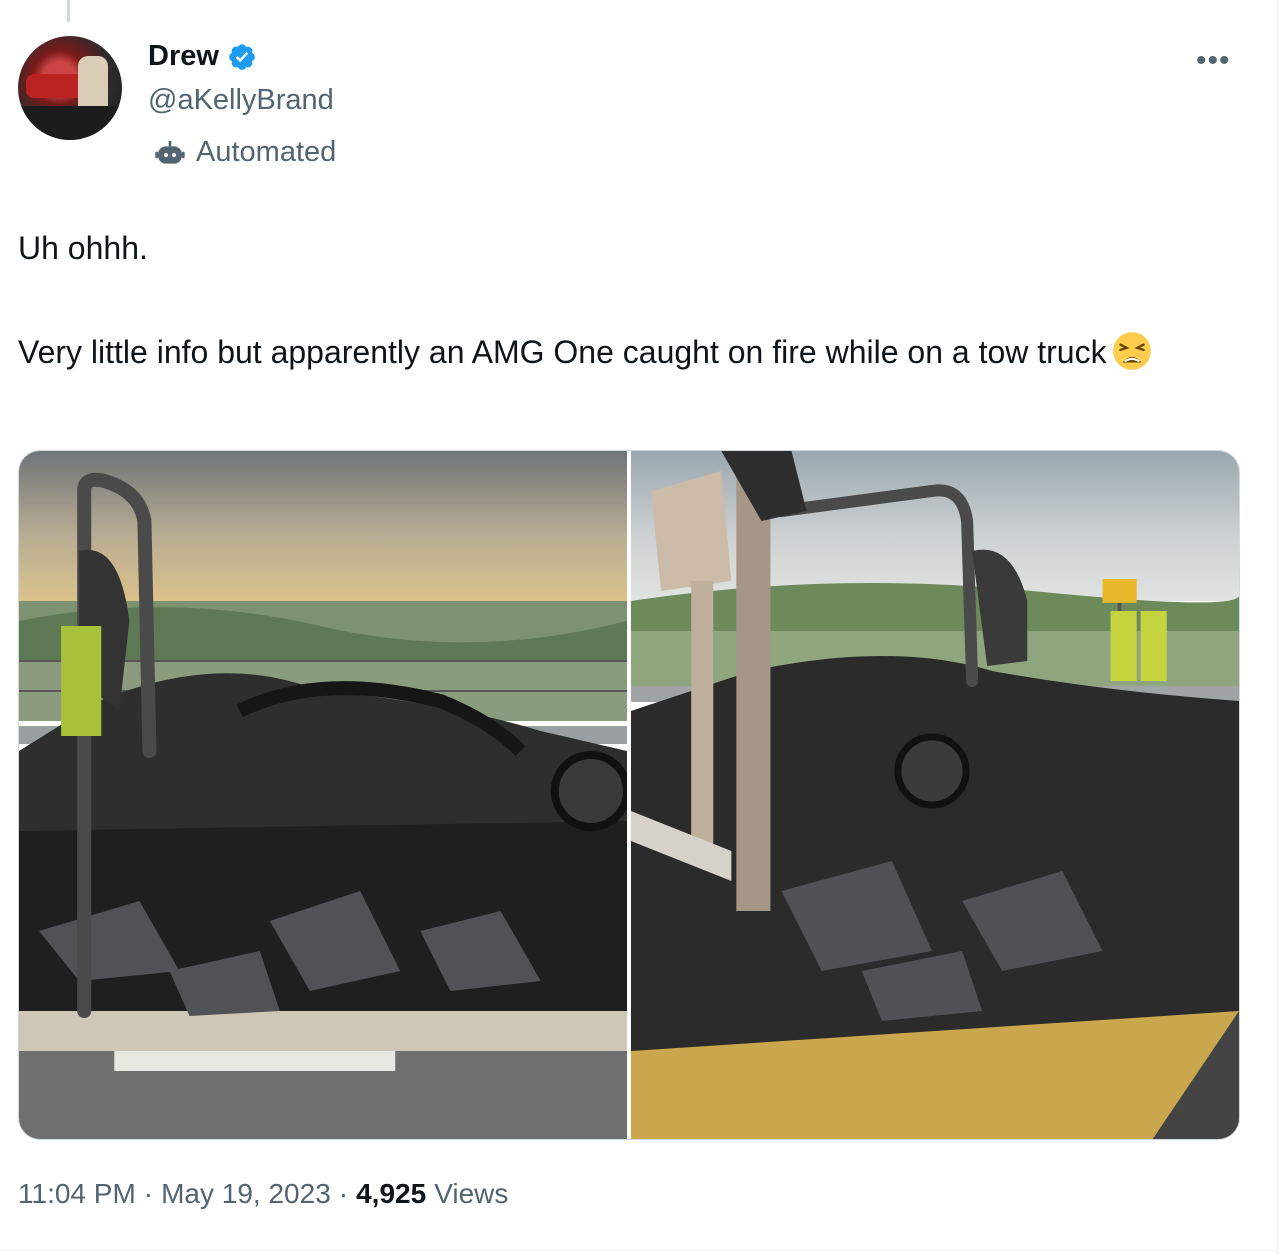 The height and width of the screenshot is (1254, 1280). Describe the element at coordinates (70, 88) in the screenshot. I see `avatar` at that location.